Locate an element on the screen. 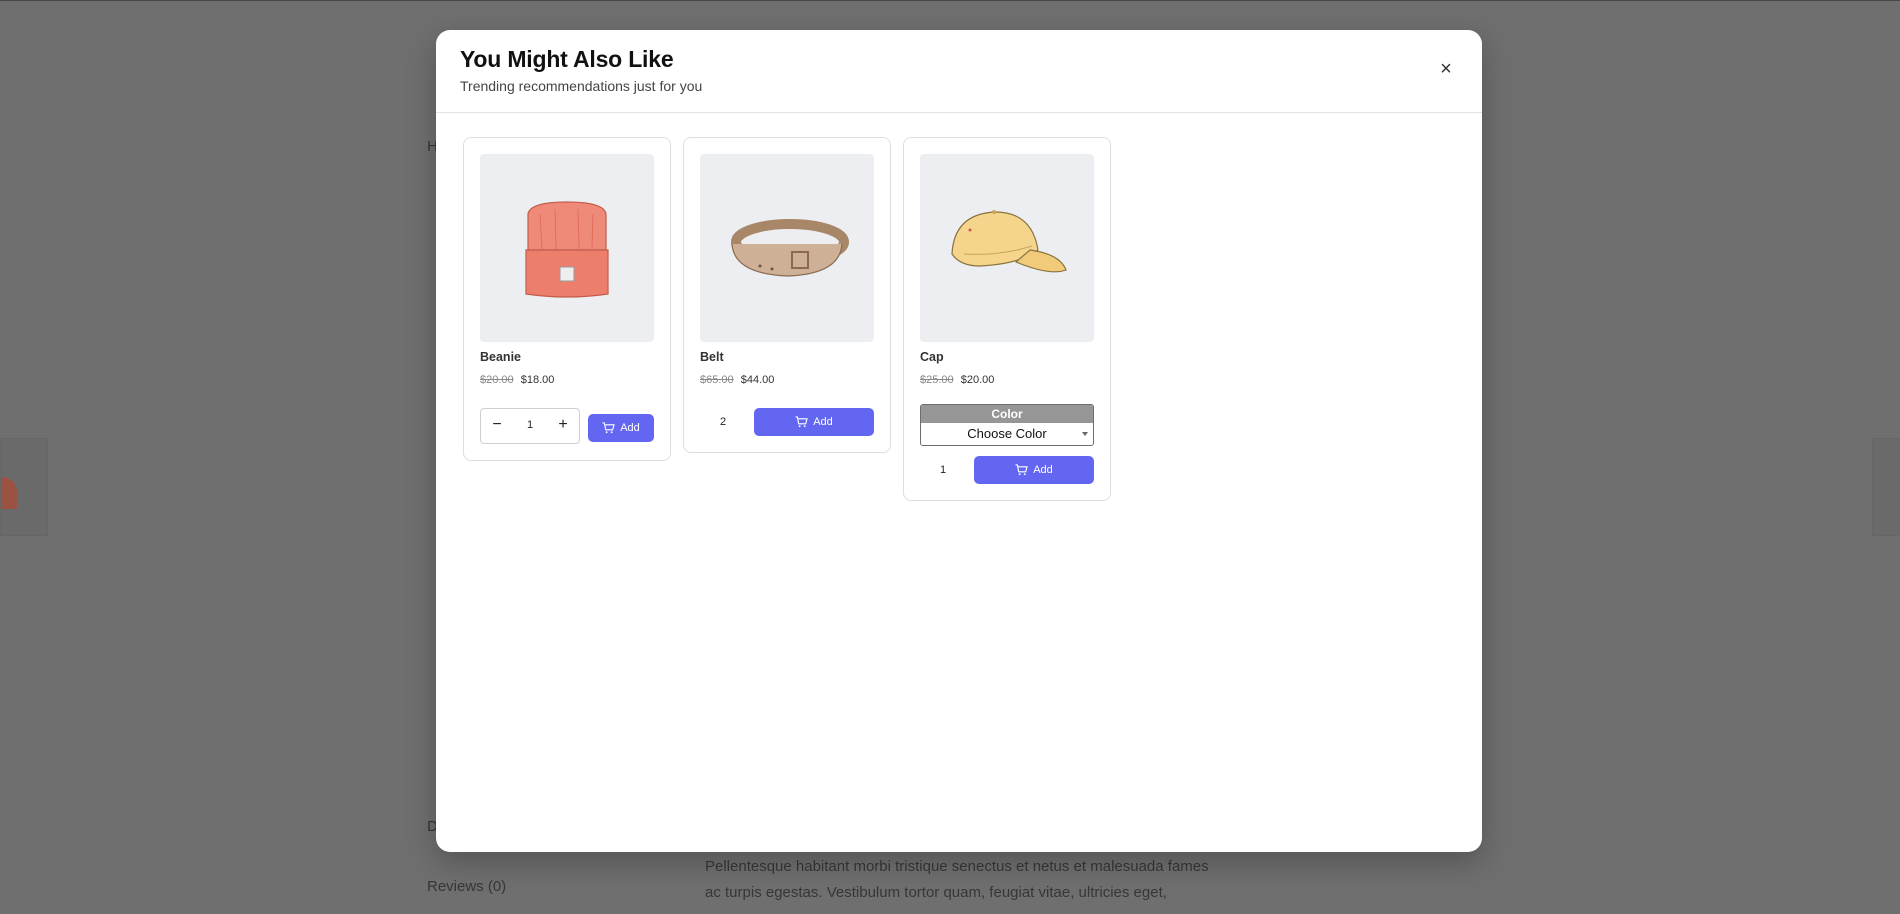 The image size is (1900, 914). product-card-belt: Belt $65.00 $44.00 2 Add is located at coordinates (787, 295).